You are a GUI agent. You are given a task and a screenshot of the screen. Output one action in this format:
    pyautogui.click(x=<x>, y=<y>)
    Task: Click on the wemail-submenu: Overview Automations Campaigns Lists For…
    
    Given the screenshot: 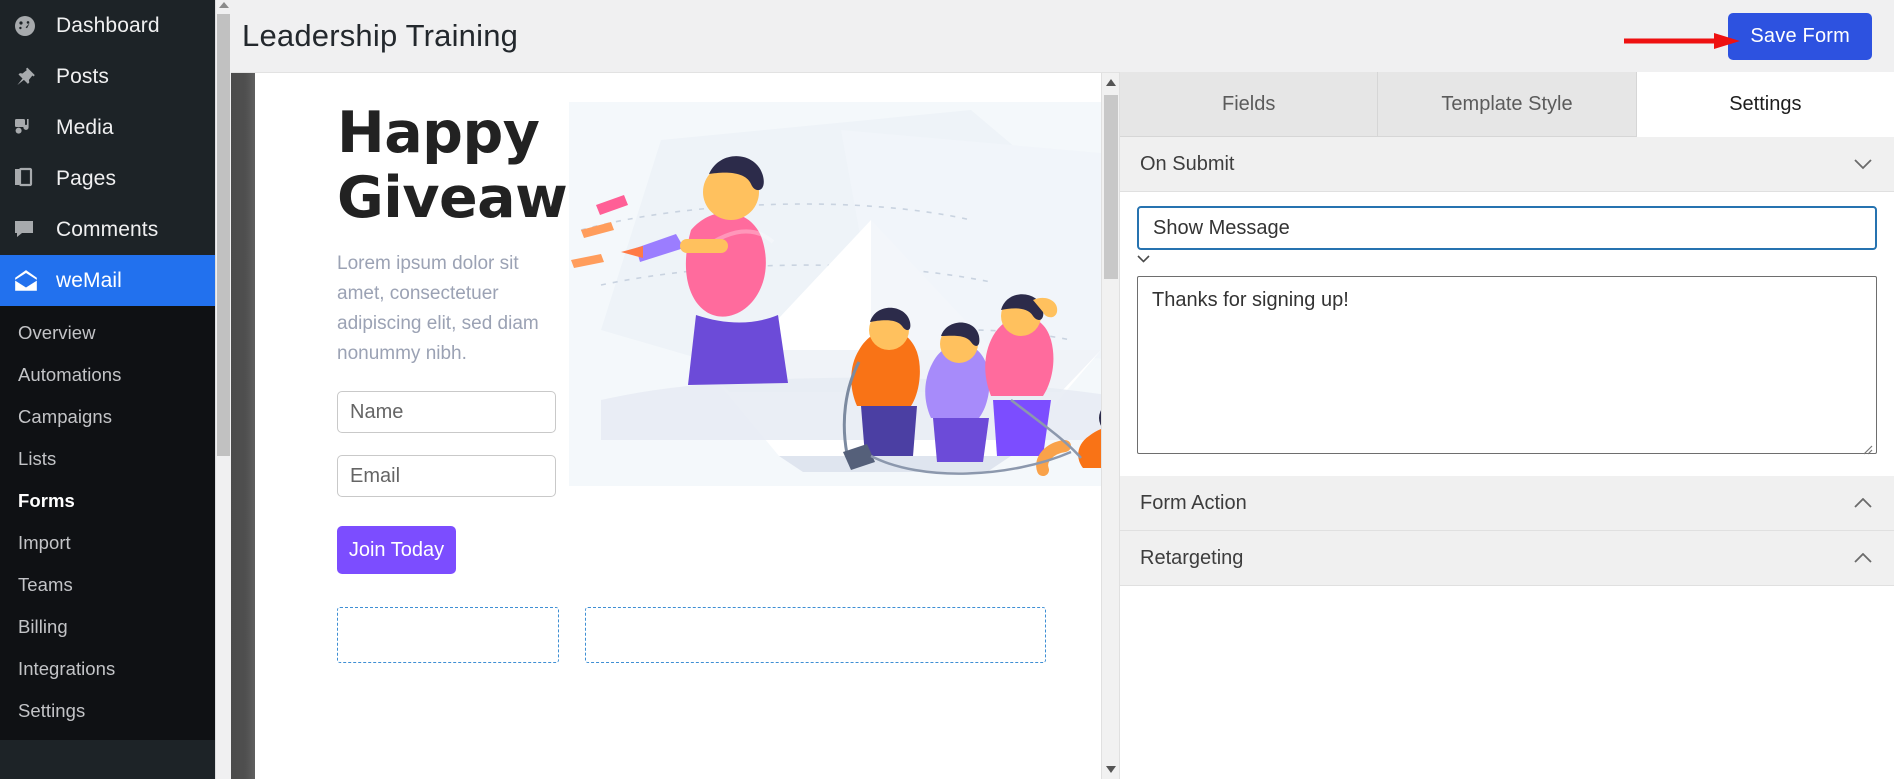 What is the action you would take?
    pyautogui.click(x=107, y=523)
    